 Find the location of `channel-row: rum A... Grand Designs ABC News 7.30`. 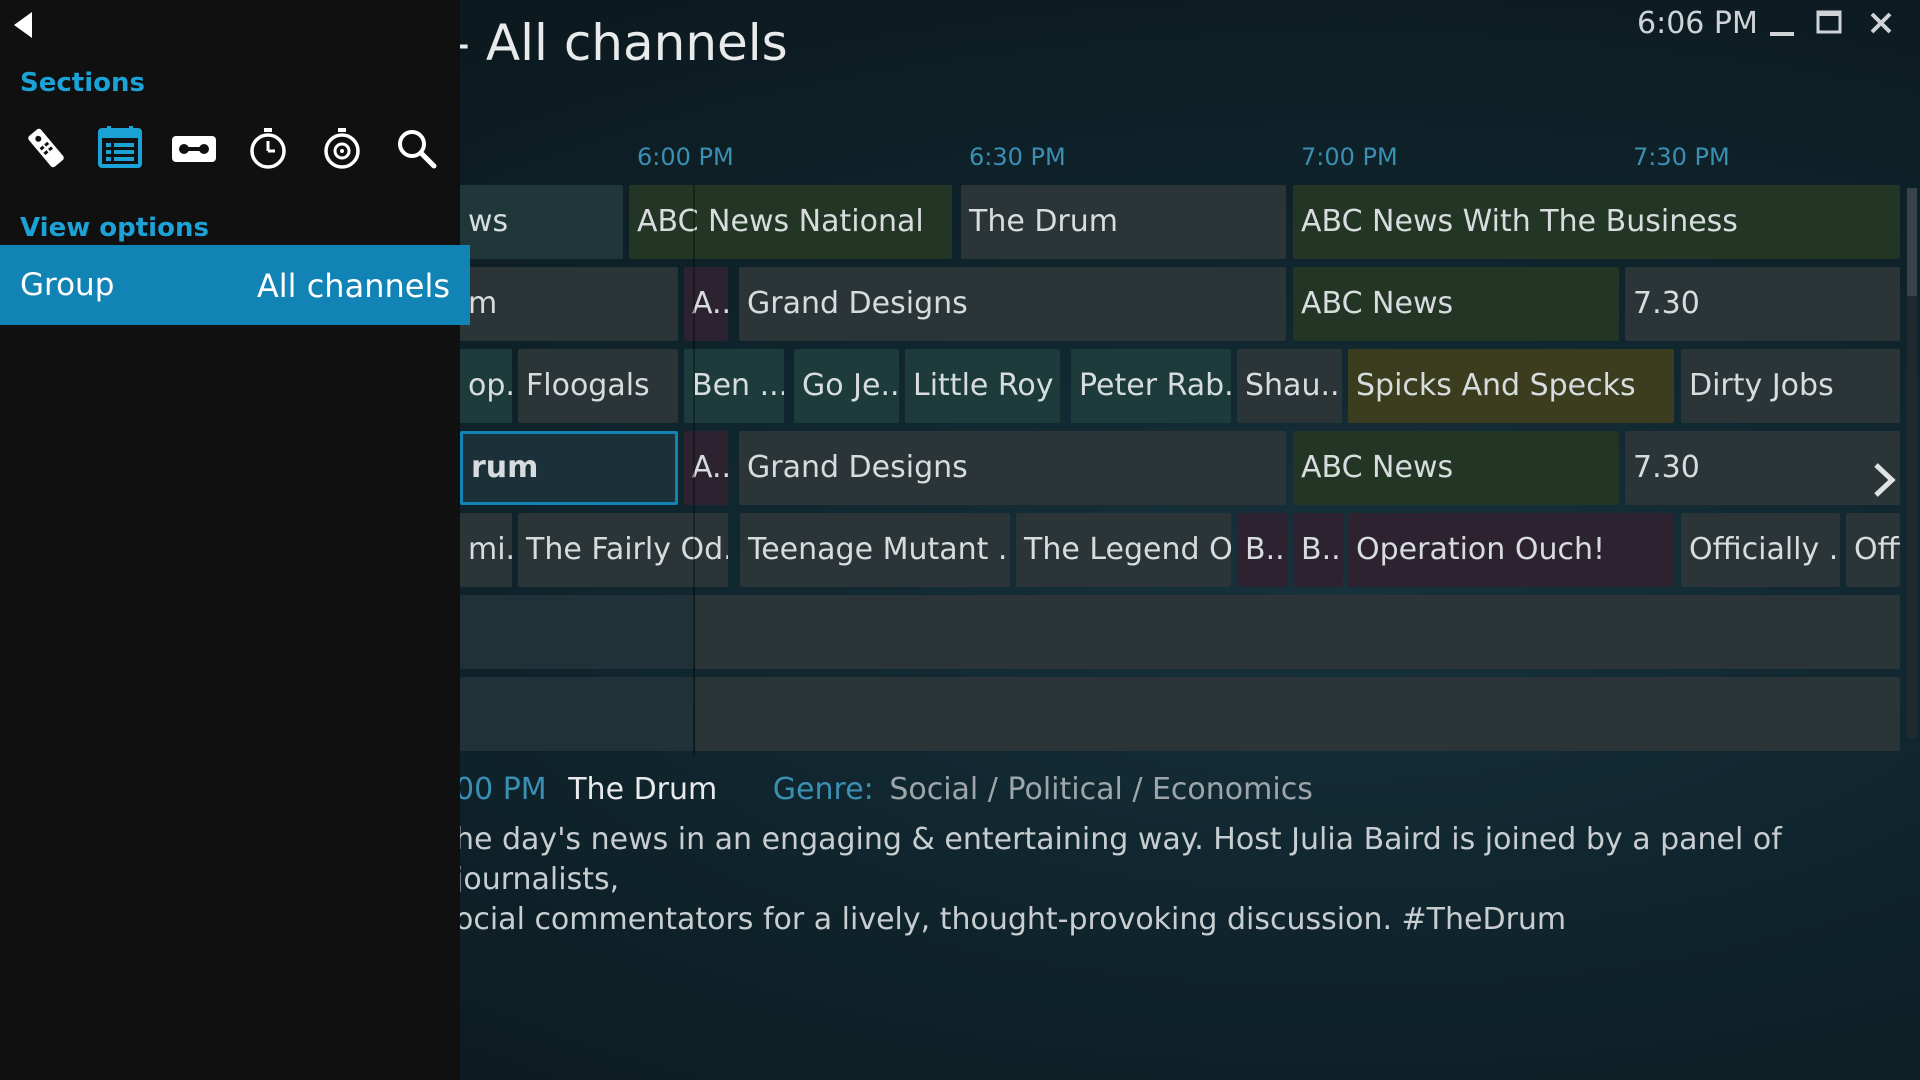

channel-row: rum A... Grand Designs ABC News 7.30 is located at coordinates (1180, 469).